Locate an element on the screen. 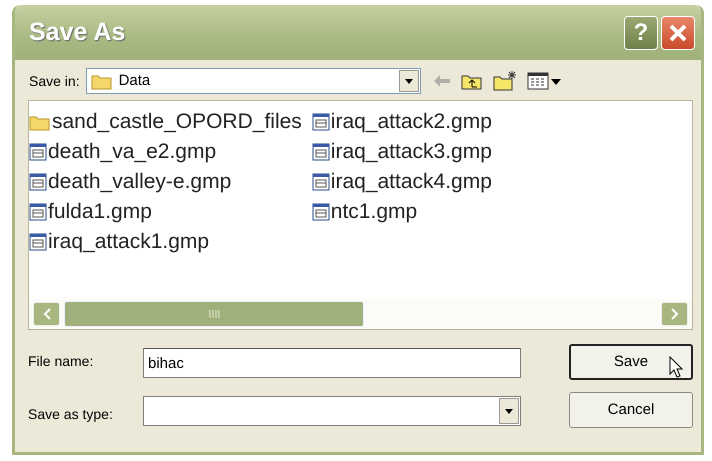  file-name: death_va_e2.gmp is located at coordinates (132, 152).